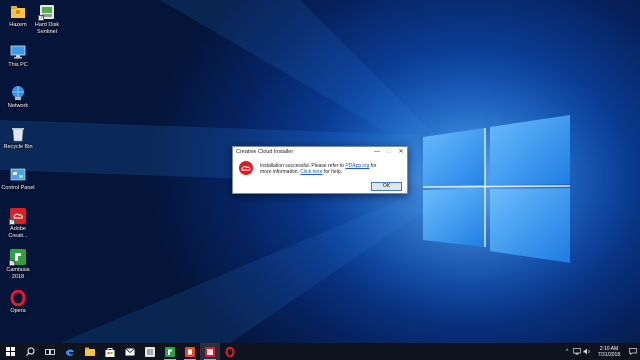  I want to click on camtasia-icon, so click(170, 351).